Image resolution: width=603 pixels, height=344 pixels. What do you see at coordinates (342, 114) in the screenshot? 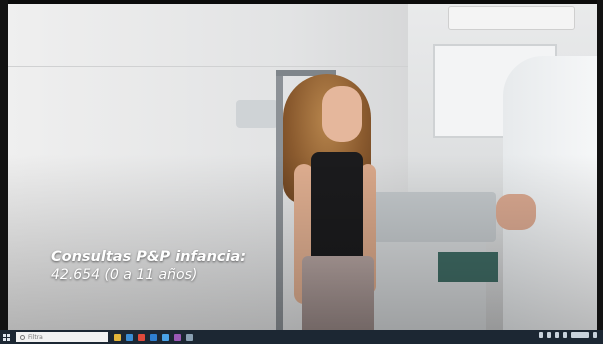
I see `girl-face` at bounding box center [342, 114].